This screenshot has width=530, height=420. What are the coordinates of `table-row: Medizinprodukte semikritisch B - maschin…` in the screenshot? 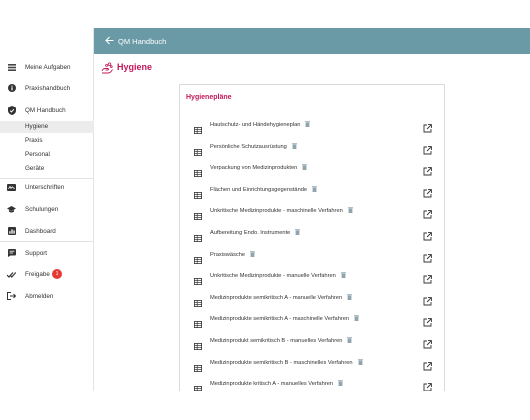 It's located at (312, 363).